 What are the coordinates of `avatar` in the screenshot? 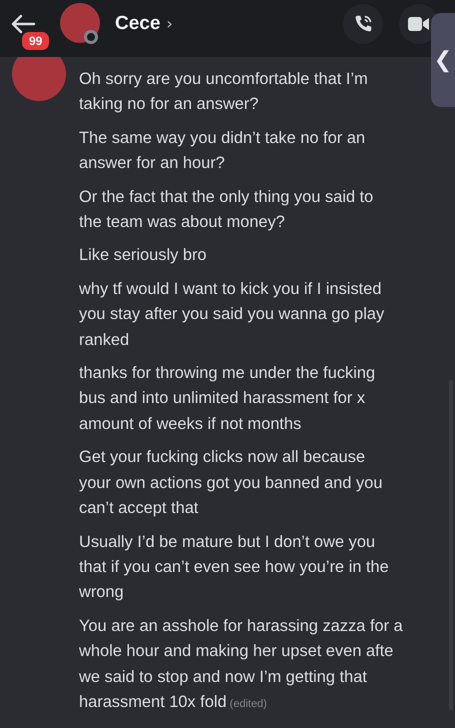 It's located at (80, 22).